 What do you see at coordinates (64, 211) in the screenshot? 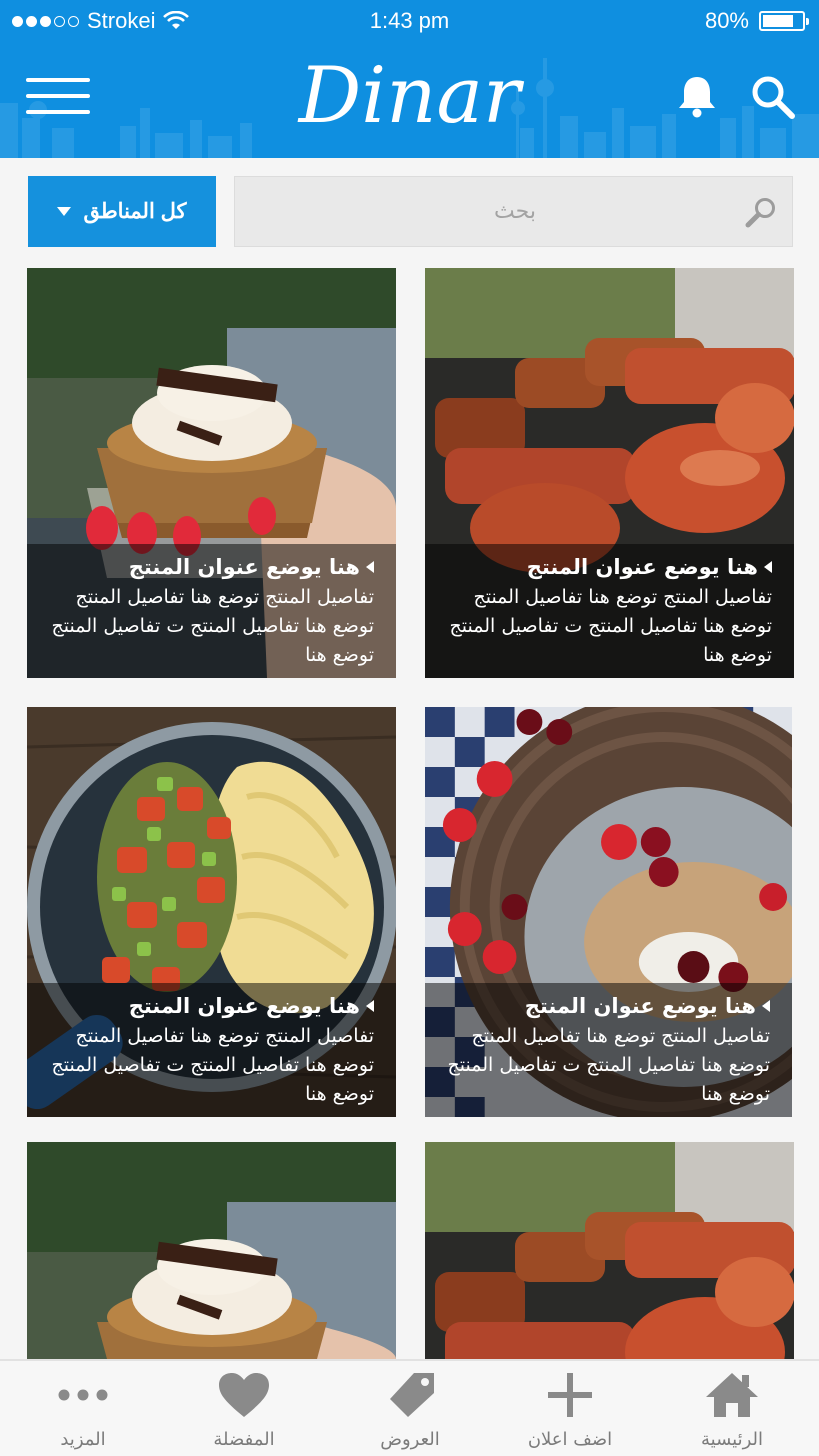
I see `caret-down-icon` at bounding box center [64, 211].